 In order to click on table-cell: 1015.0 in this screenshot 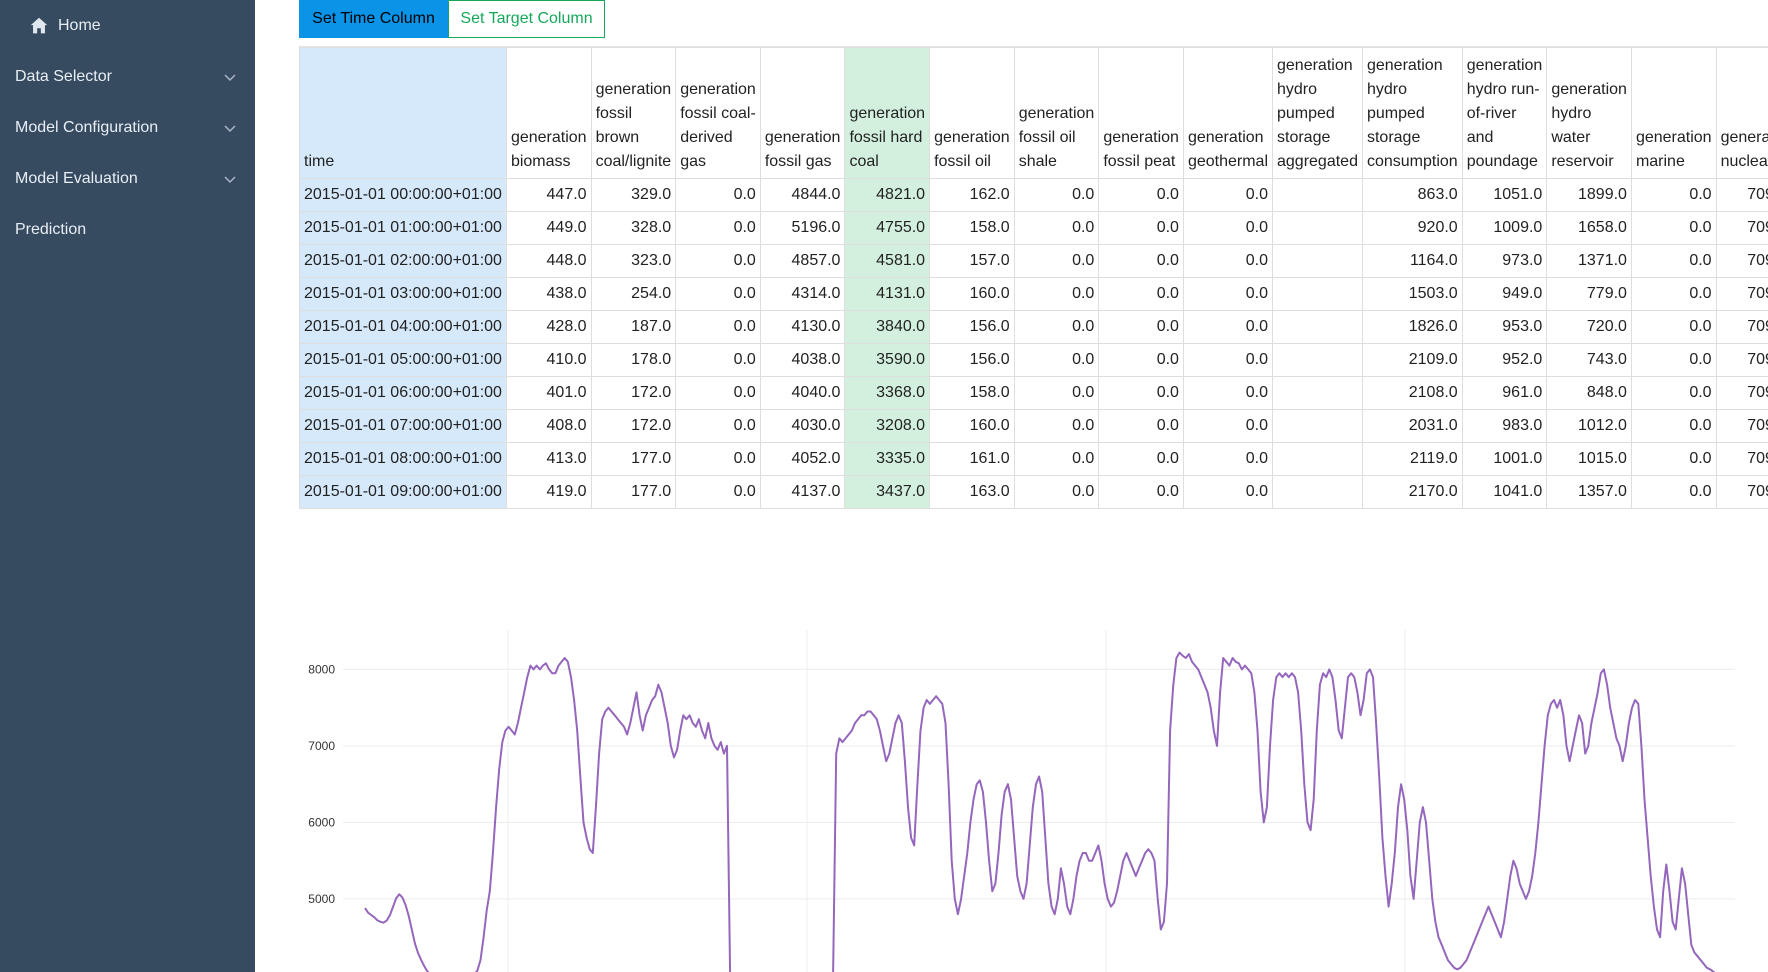, I will do `click(1589, 459)`.